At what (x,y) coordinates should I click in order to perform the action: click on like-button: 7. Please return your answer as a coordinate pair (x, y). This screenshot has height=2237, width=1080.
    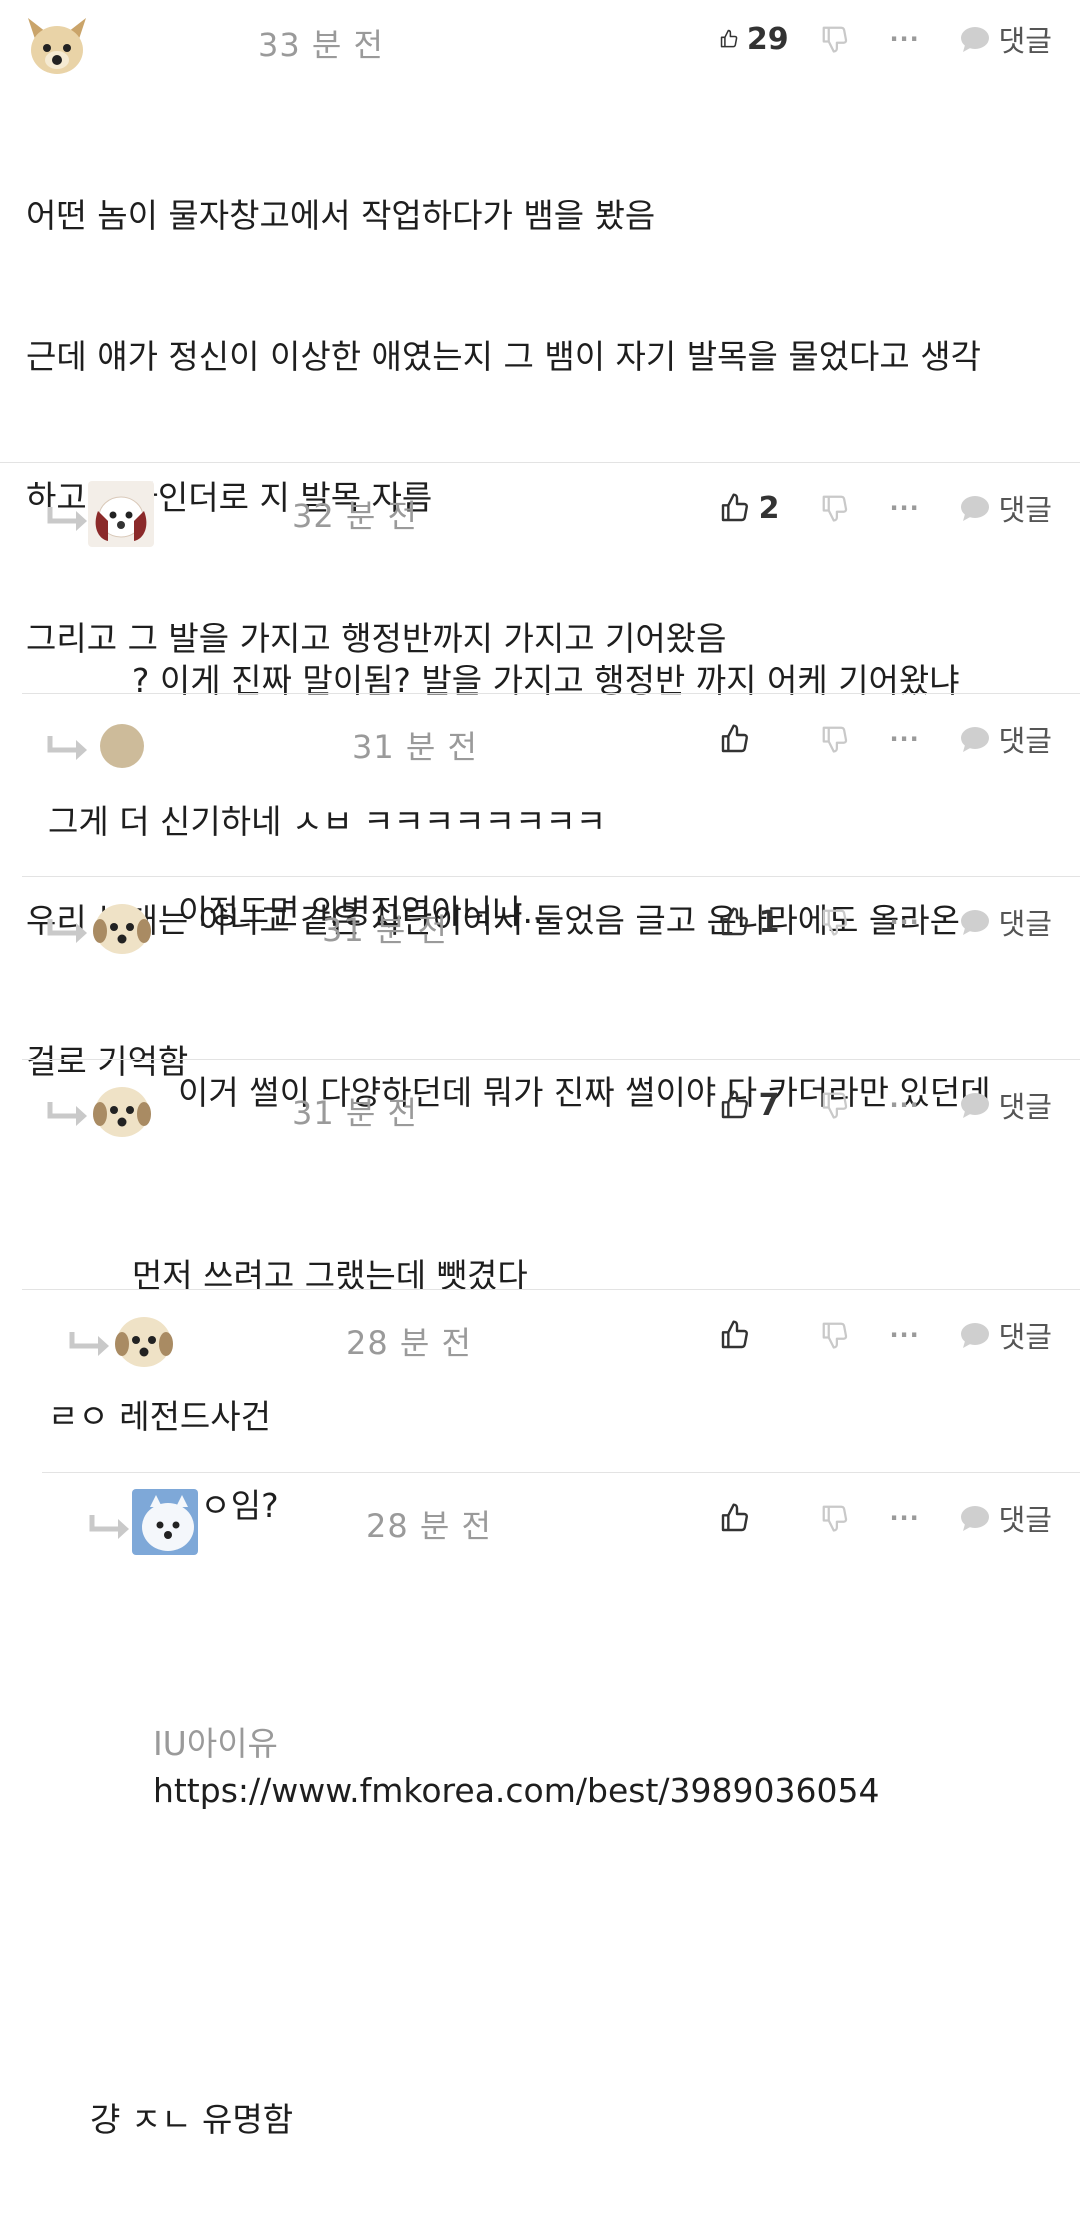
    Looking at the image, I should click on (754, 1105).